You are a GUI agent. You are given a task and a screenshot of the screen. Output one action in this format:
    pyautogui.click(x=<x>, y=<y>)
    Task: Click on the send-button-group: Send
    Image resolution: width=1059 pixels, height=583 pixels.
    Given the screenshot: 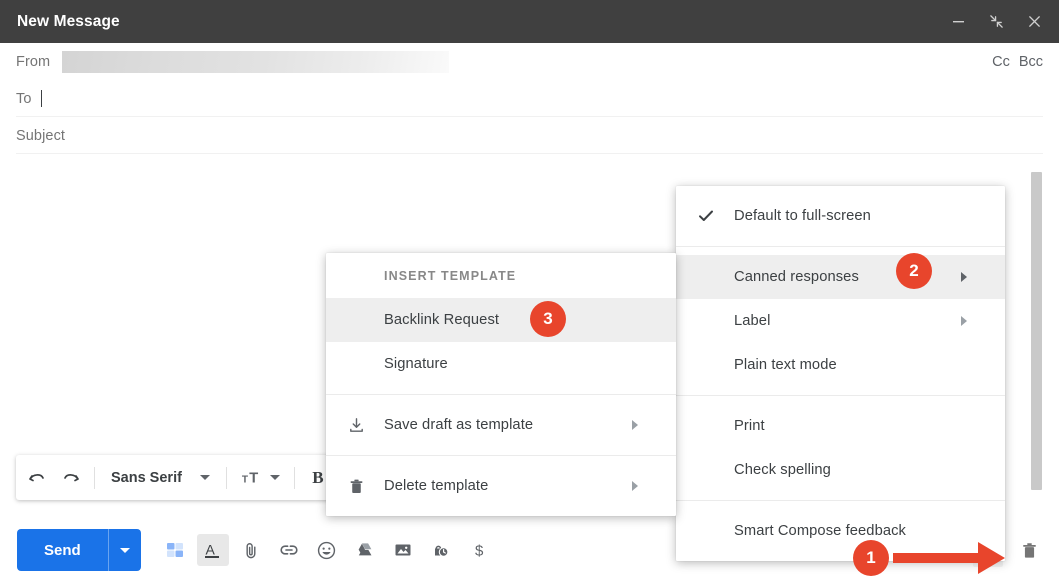 What is the action you would take?
    pyautogui.click(x=79, y=550)
    